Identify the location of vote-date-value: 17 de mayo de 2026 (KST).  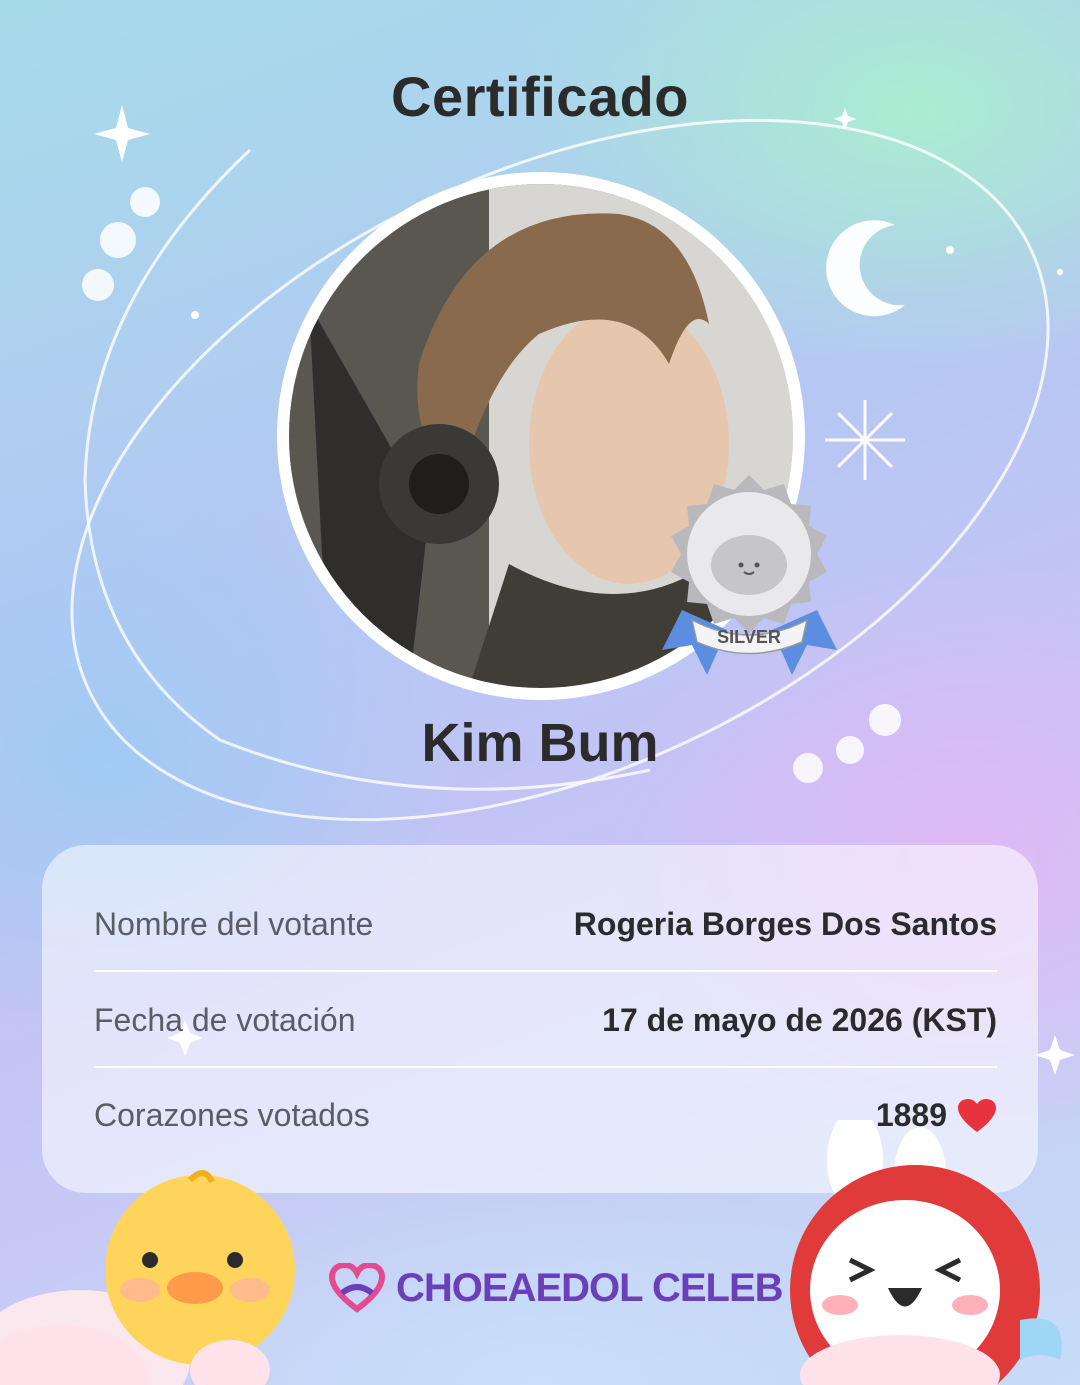
(799, 1020).